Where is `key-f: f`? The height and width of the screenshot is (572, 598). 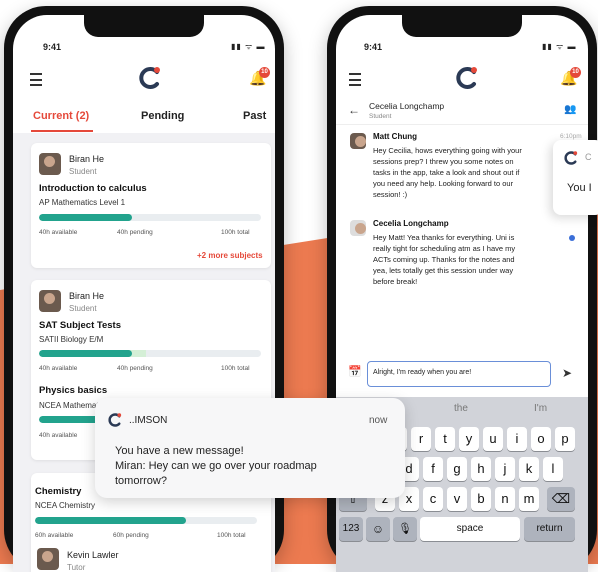 key-f: f is located at coordinates (433, 469).